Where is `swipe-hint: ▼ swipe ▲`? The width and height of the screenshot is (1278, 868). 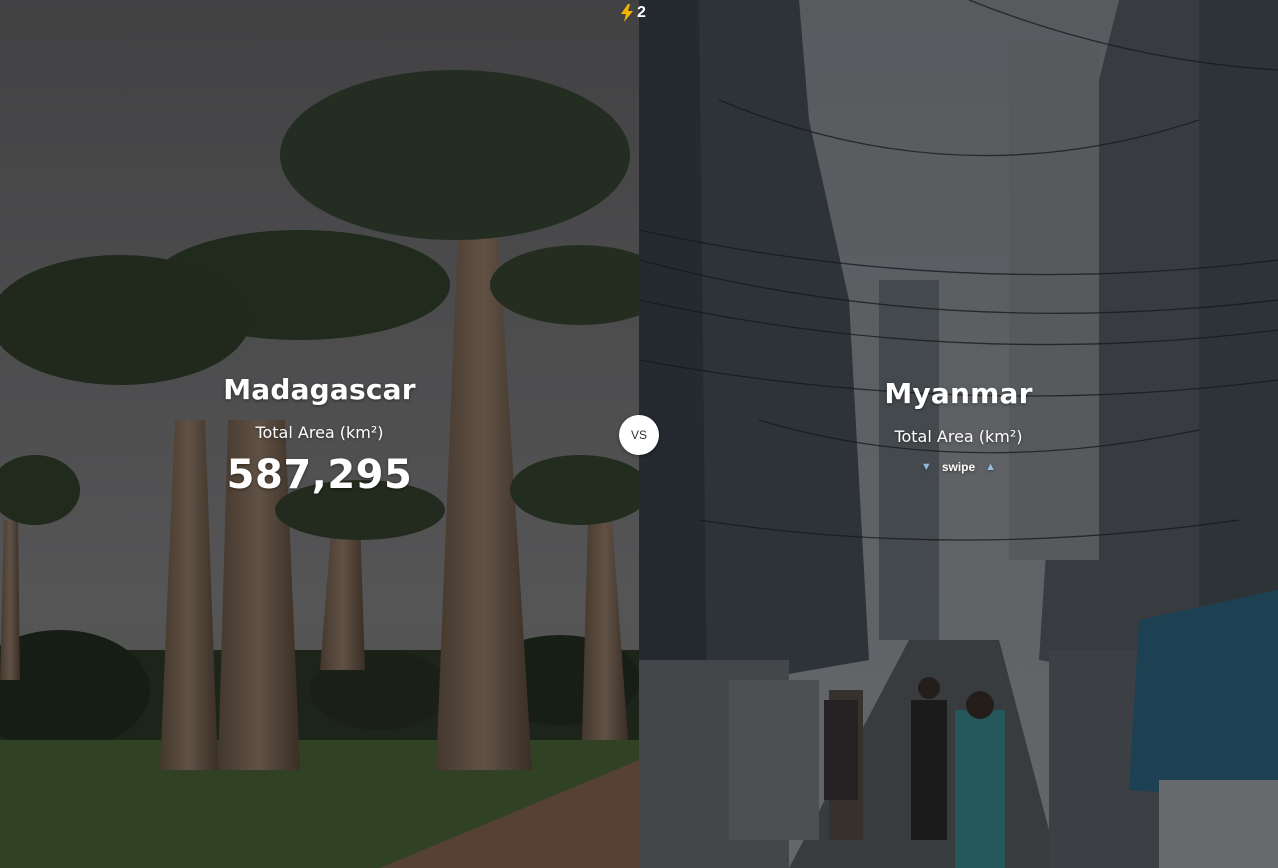 swipe-hint: ▼ swipe ▲ is located at coordinates (958, 467).